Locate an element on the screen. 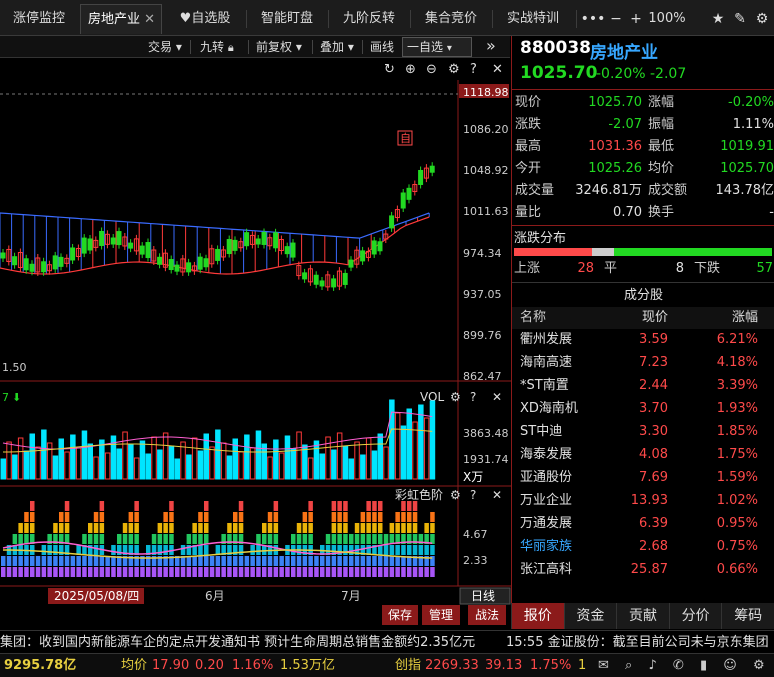 This screenshot has height=677, width=774. avg-label: 均价 is located at coordinates (134, 665).